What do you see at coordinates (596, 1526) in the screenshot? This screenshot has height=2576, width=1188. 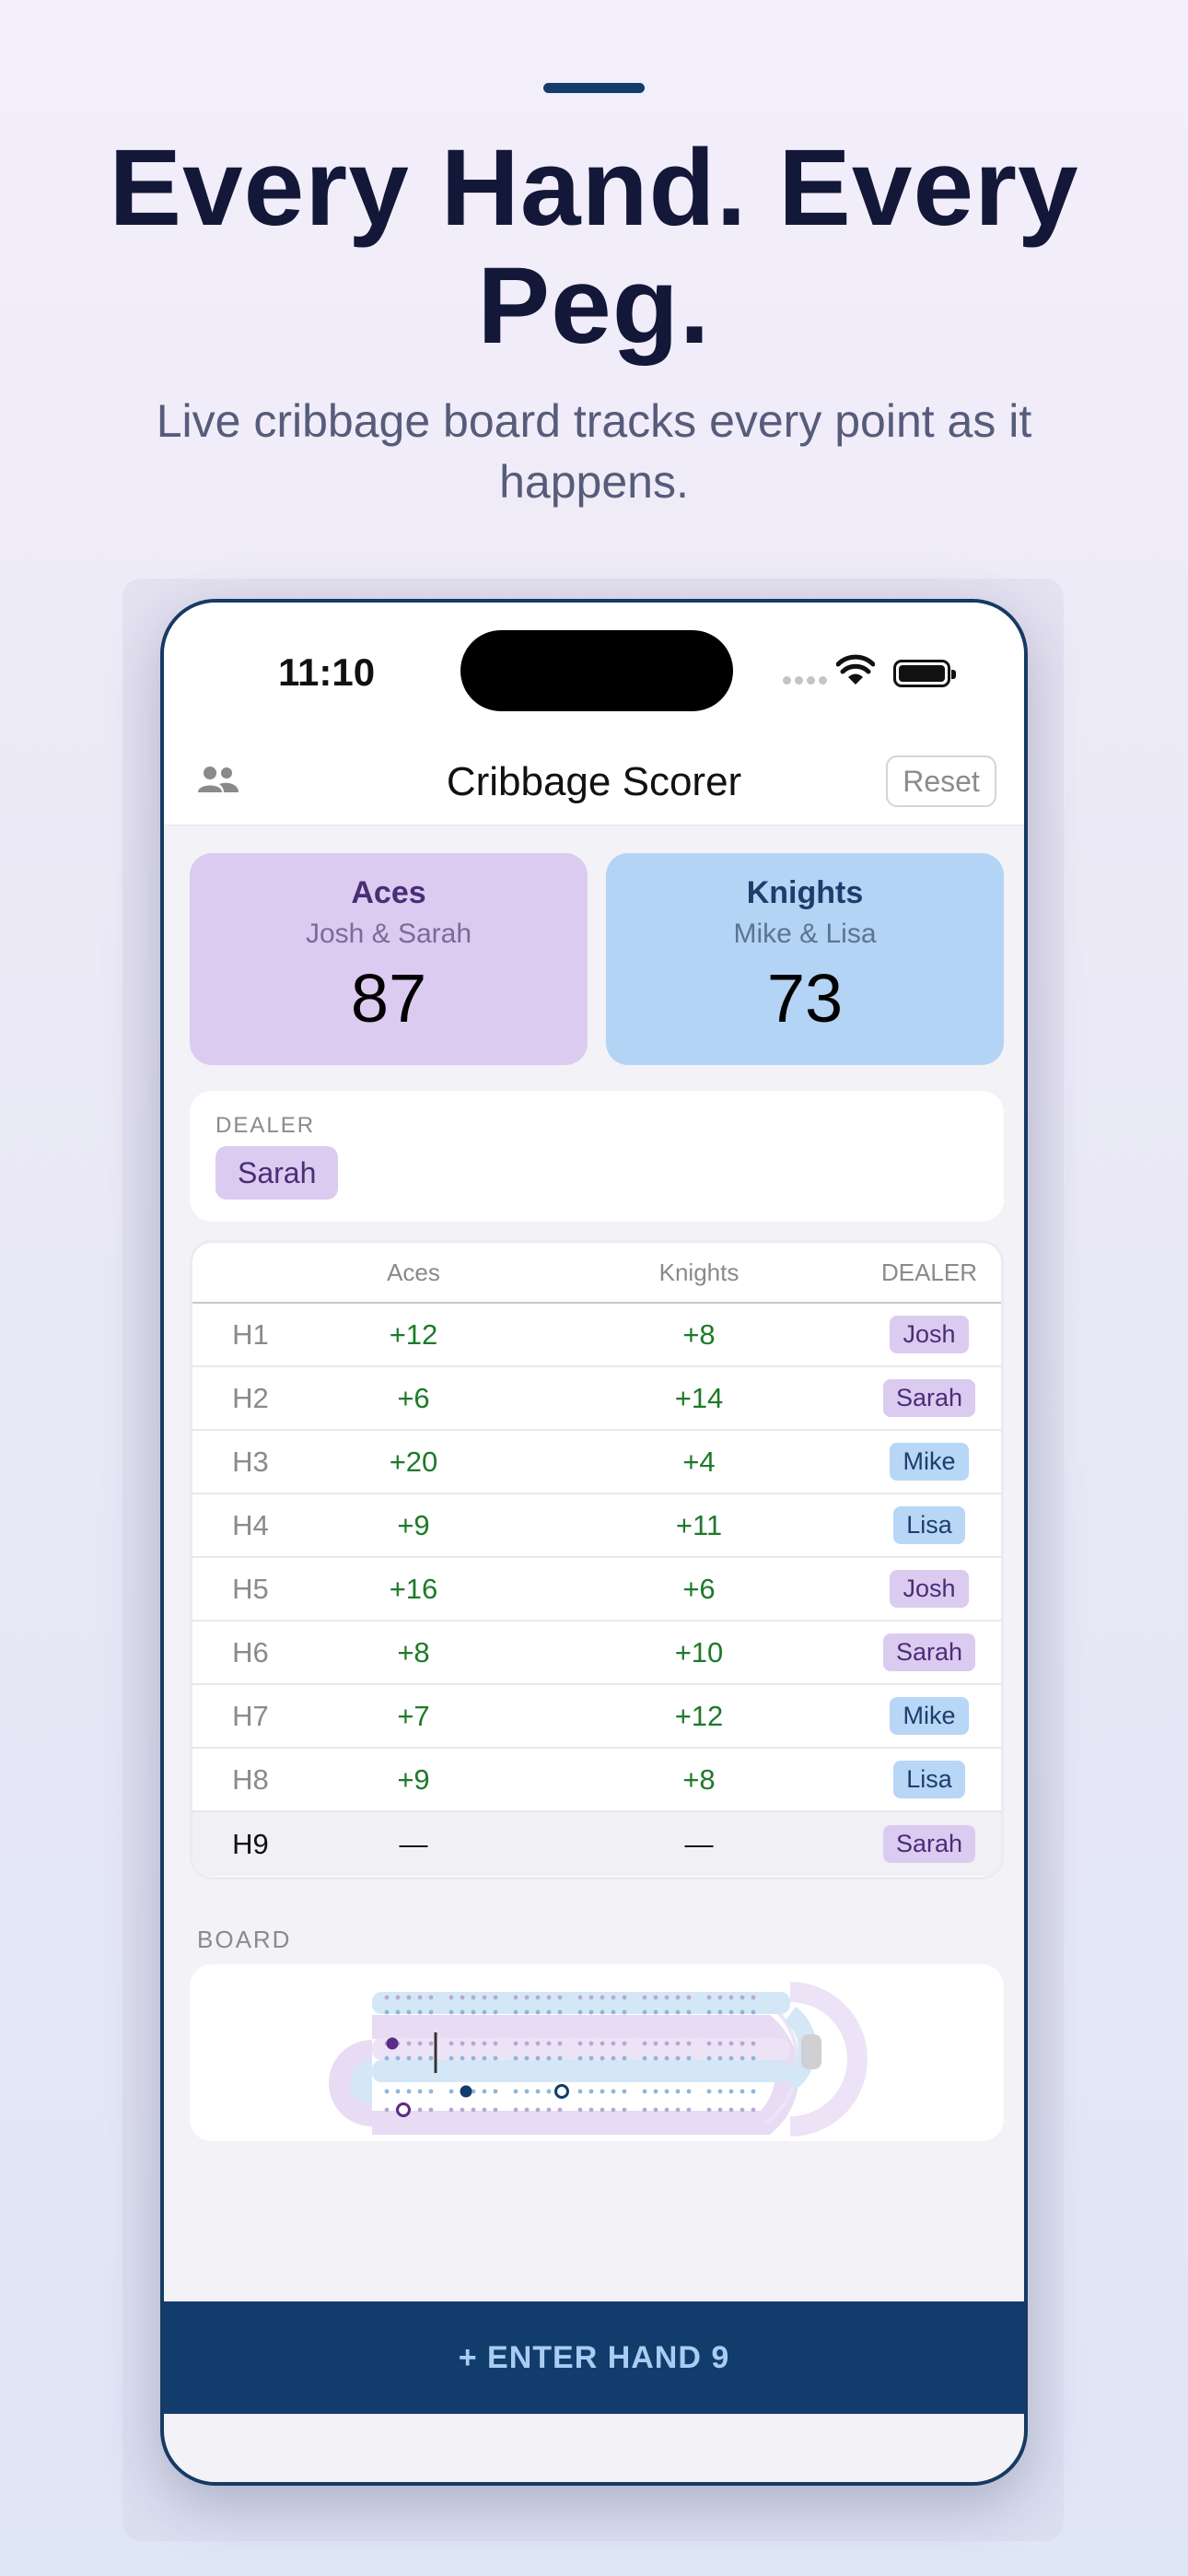 I see `table-row: H4 +9 +11 Lisa` at bounding box center [596, 1526].